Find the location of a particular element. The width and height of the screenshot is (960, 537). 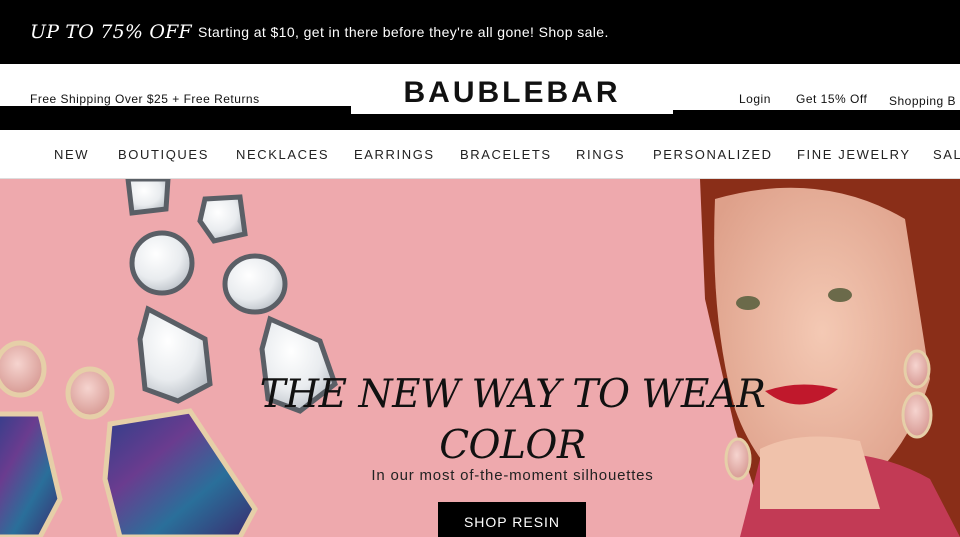

nav-item-new: NEW is located at coordinates (71, 154).